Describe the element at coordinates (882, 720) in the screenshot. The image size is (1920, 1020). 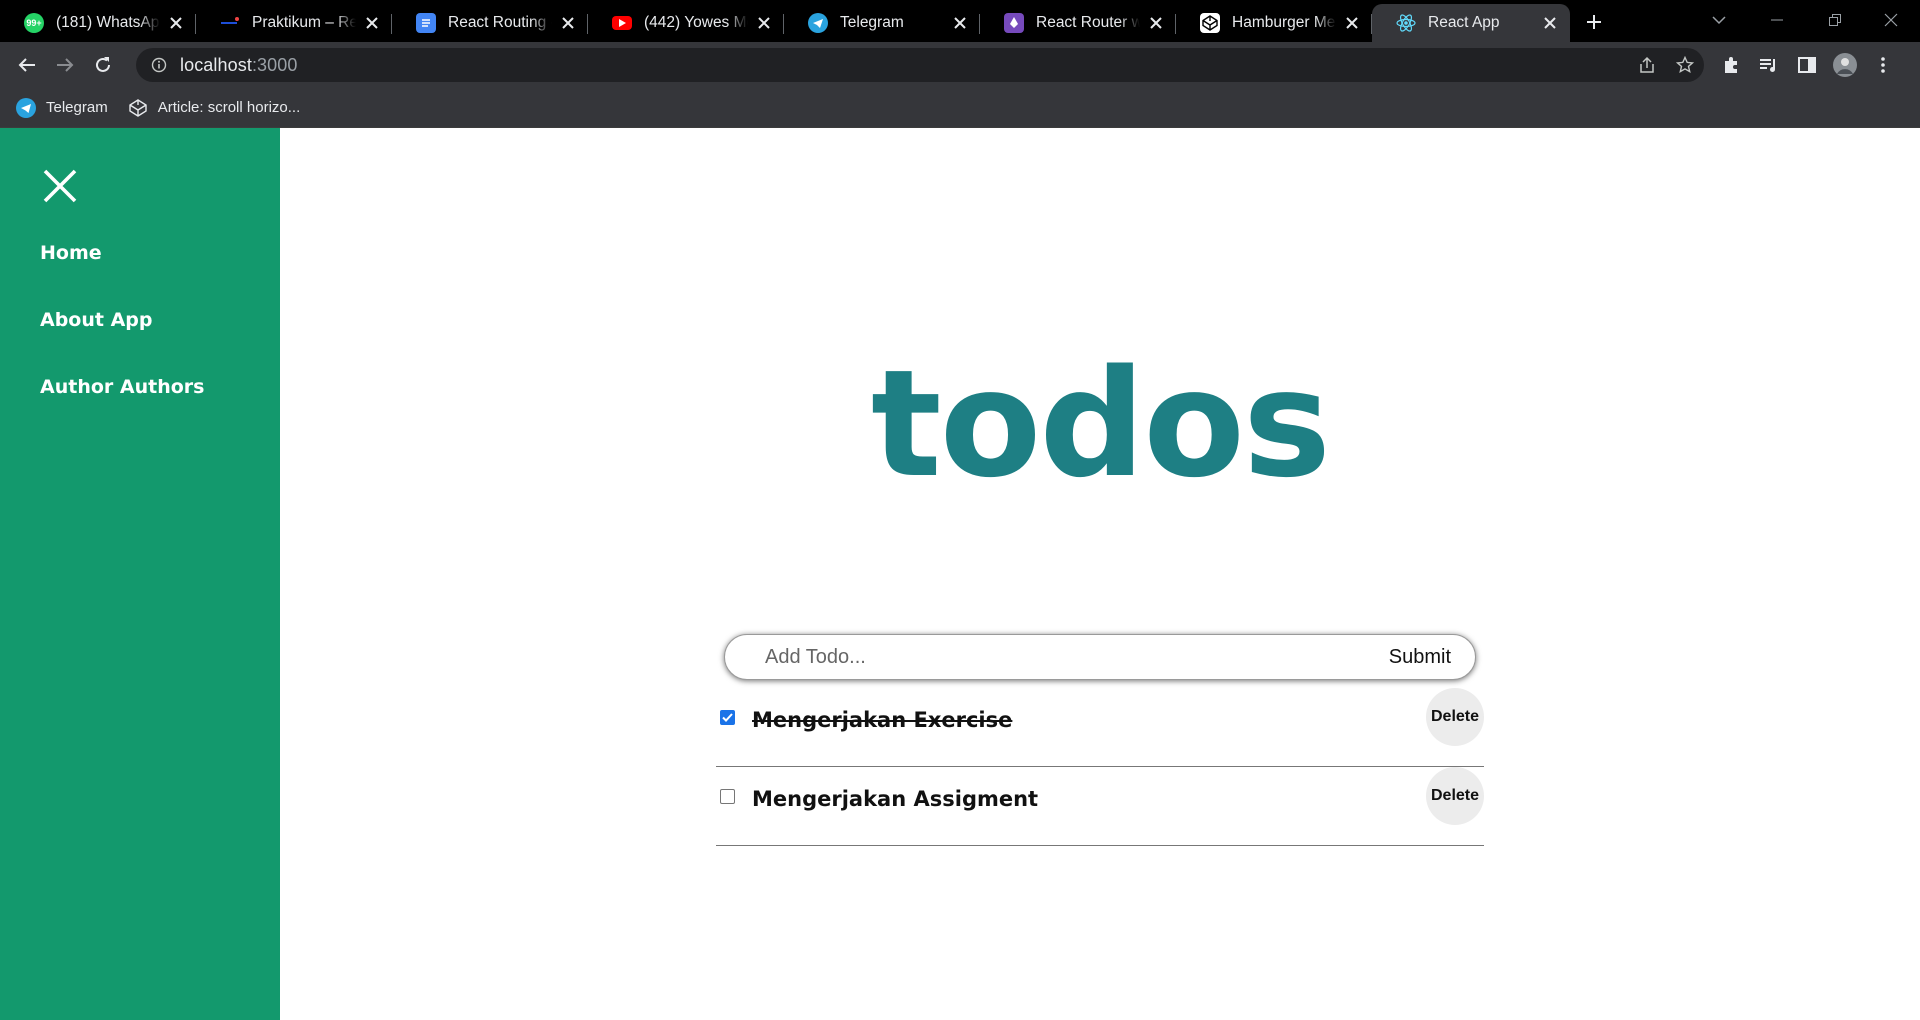
I see `todo-text: Mengerjakan Exercise` at that location.